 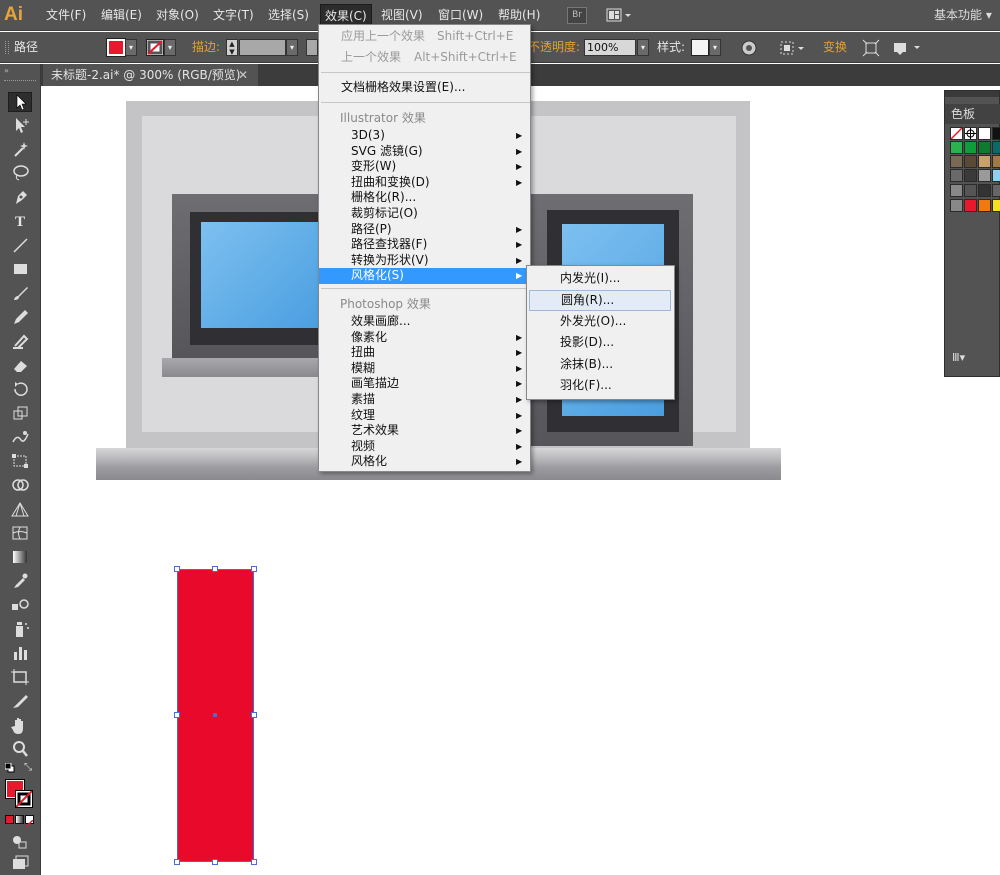 What do you see at coordinates (288, 15) in the screenshot?
I see `menu-select: 选择(S)` at bounding box center [288, 15].